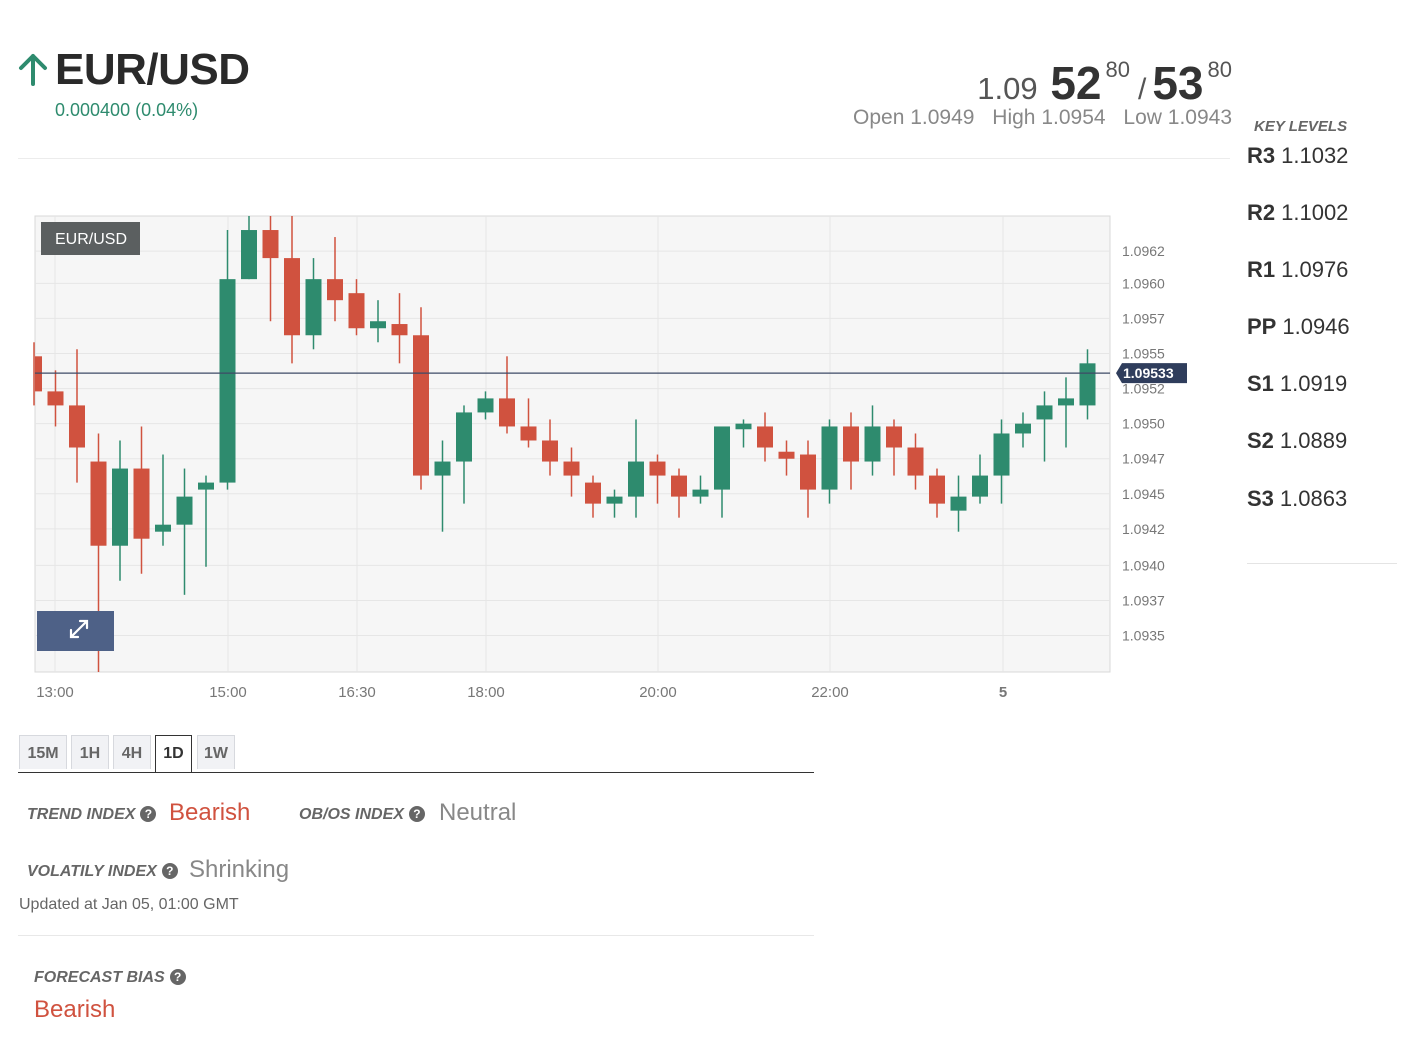 This screenshot has height=1063, width=1408. I want to click on y-tick-label: 1.0950, so click(1143, 424).